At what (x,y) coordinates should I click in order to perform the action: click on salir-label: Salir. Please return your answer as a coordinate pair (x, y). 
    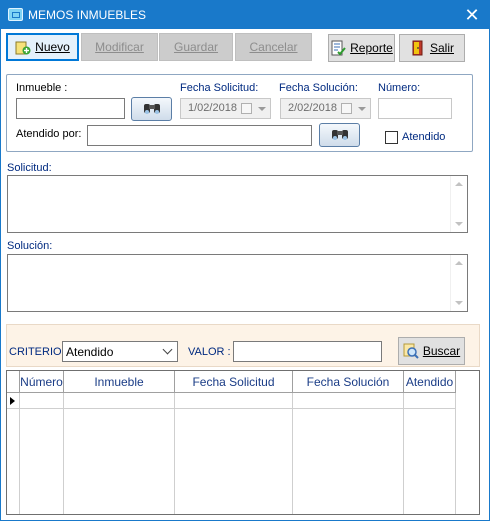
    Looking at the image, I should click on (441, 48).